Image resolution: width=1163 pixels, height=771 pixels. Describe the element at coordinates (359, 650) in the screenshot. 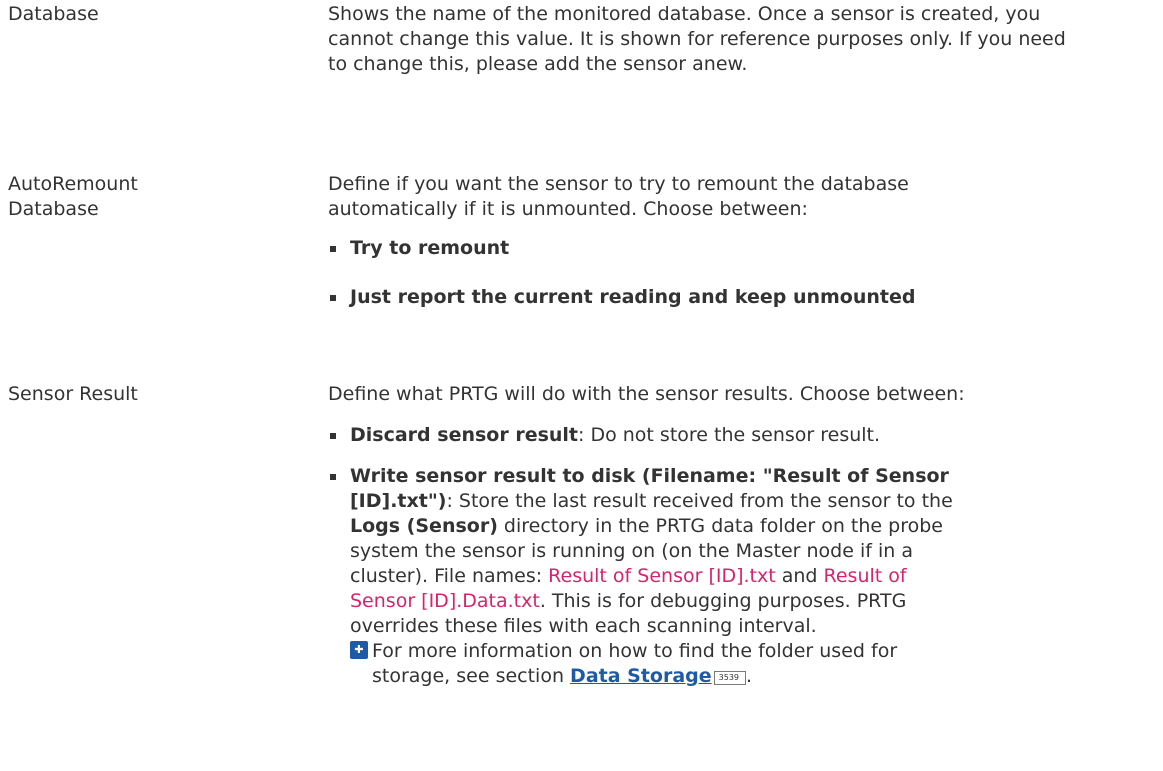

I see `info-note-icon: ✚` at that location.